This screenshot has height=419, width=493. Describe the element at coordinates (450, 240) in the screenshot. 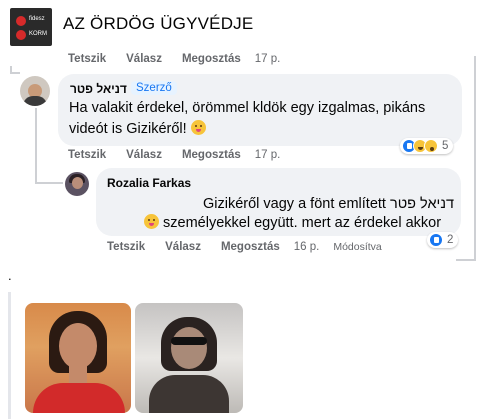

I see `reaction-count: 2` at that location.